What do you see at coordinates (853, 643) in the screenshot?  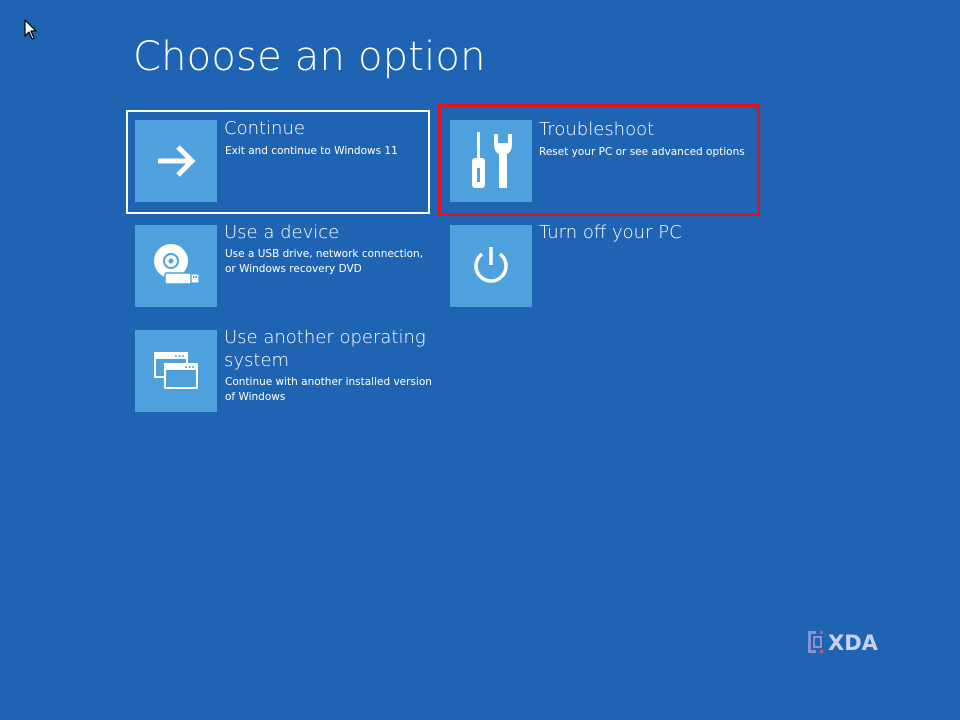 I see `xda-watermark-text: XDA` at bounding box center [853, 643].